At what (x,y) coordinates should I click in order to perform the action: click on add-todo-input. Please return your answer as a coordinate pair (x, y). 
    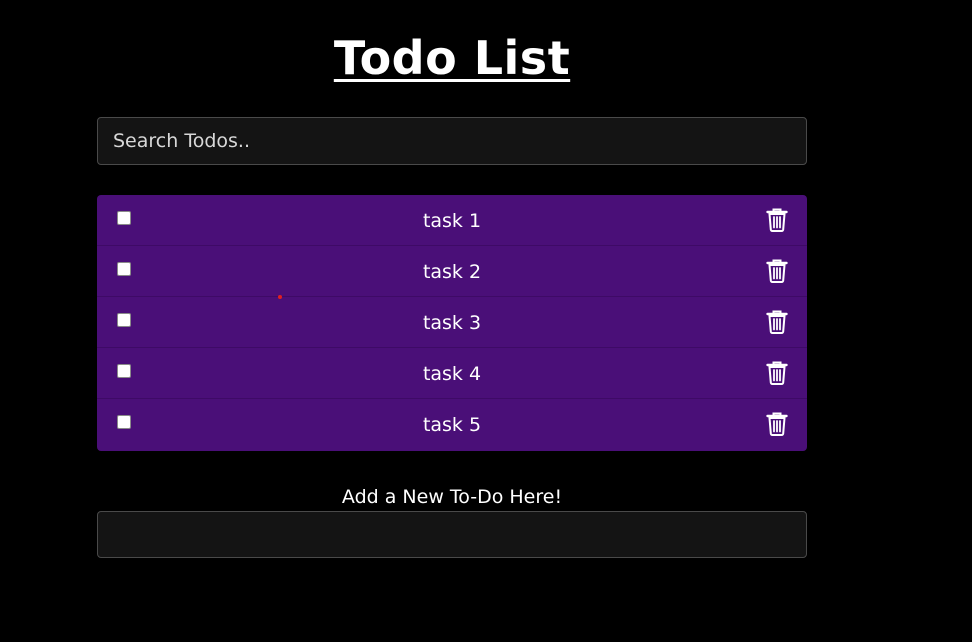
    Looking at the image, I should click on (452, 534).